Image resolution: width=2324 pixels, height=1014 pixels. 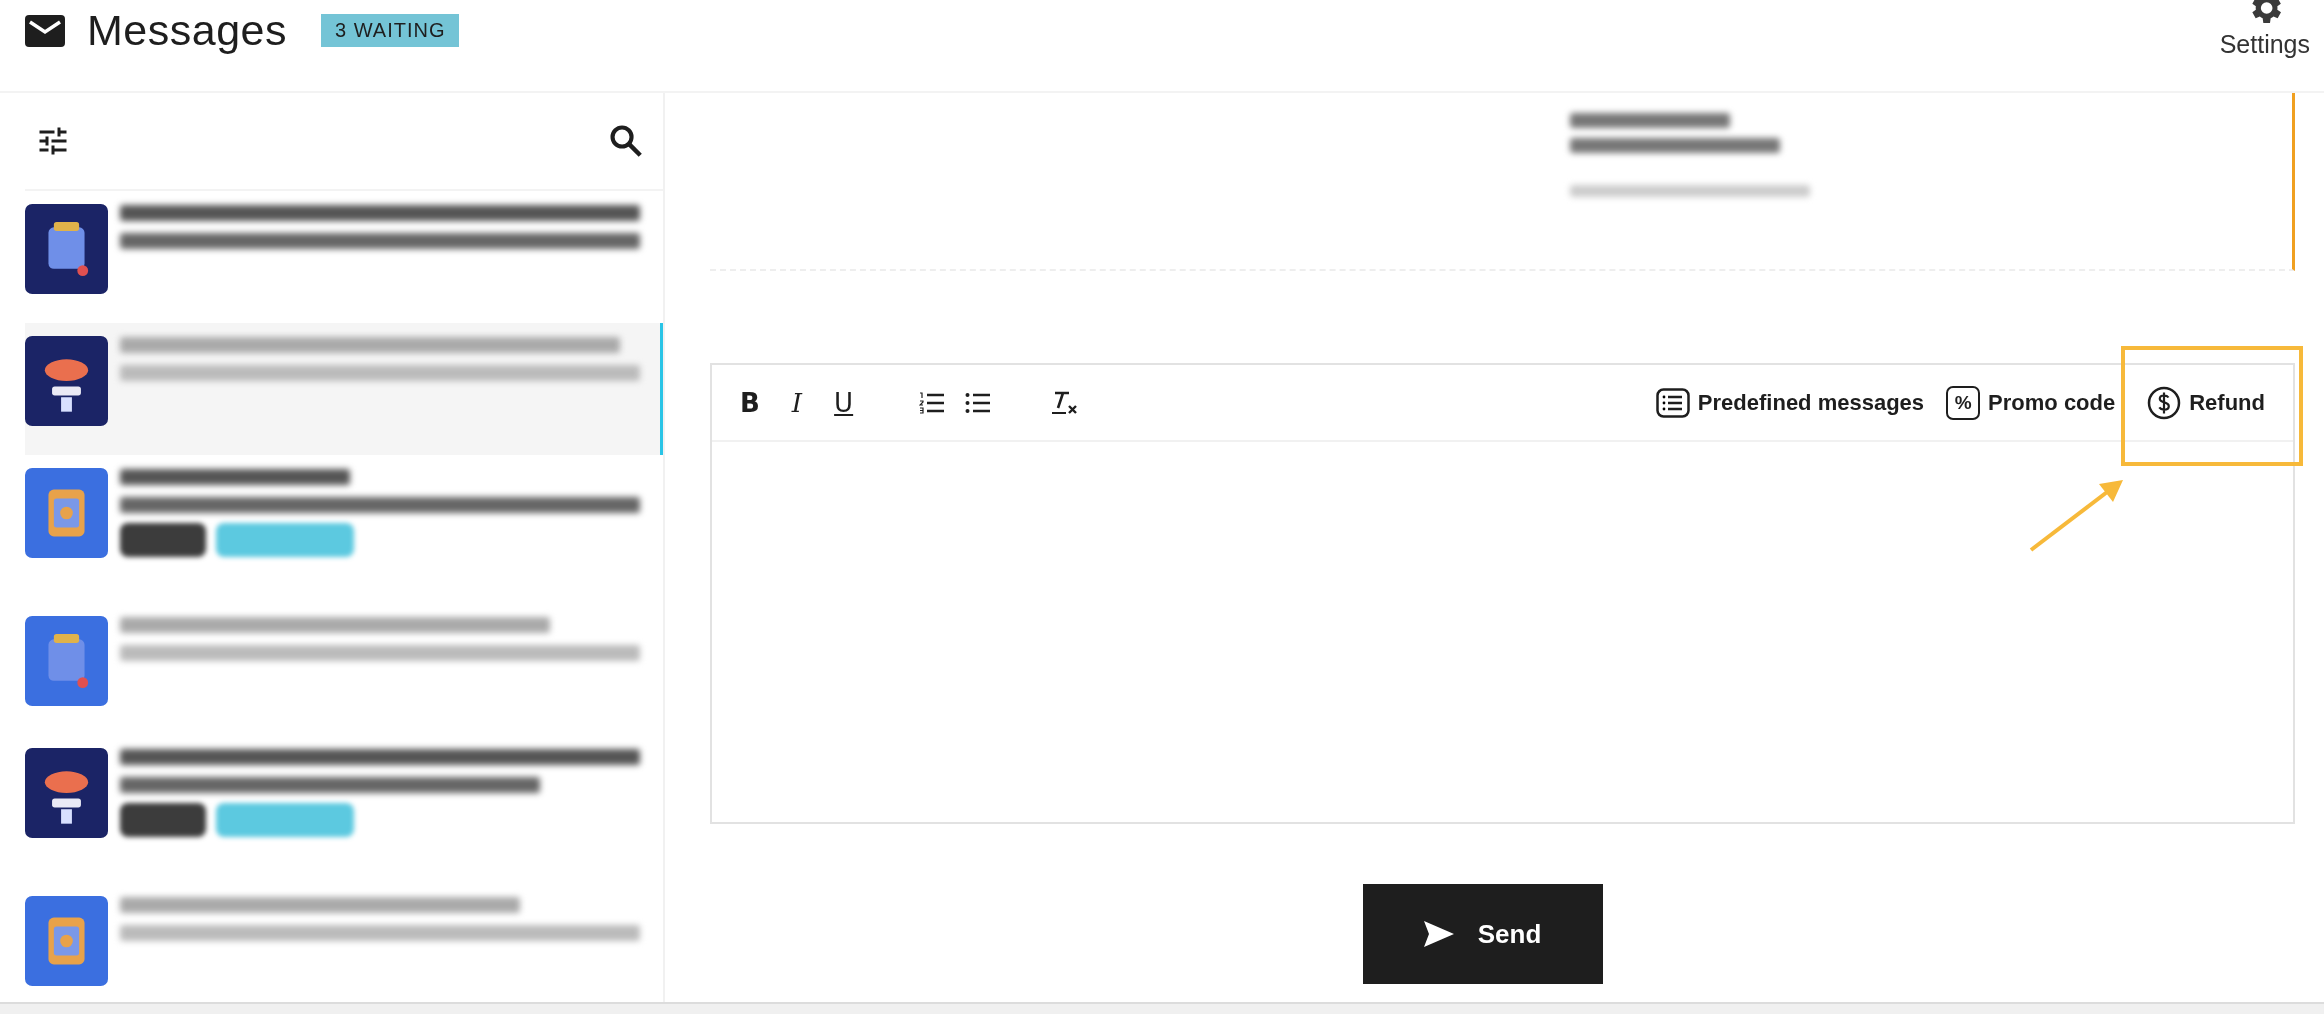 I want to click on numbered-list-icon, so click(x=932, y=402).